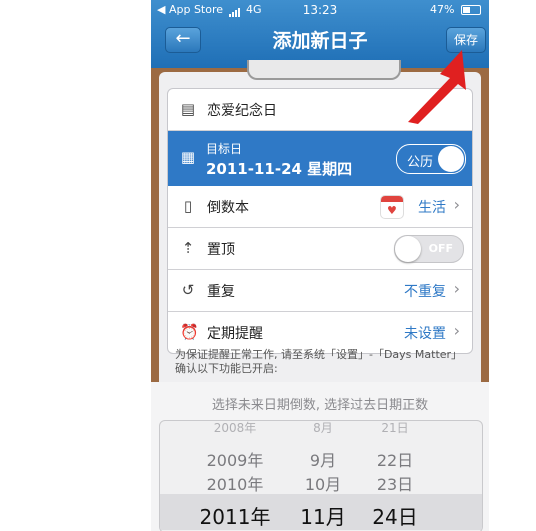  Describe the element at coordinates (425, 334) in the screenshot. I see `reminder-value: 未设置` at that location.